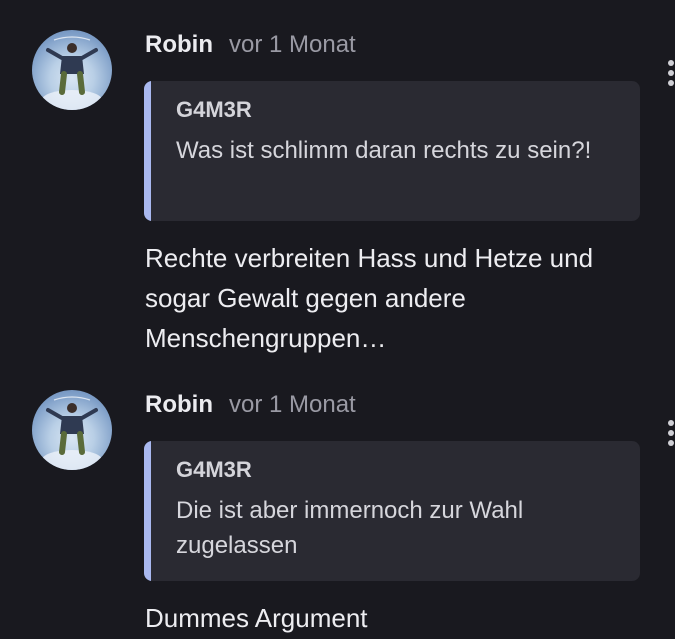  What do you see at coordinates (384, 150) in the screenshot?
I see `quote-text: Was ist schlimm daran rechts zu sein?!` at bounding box center [384, 150].